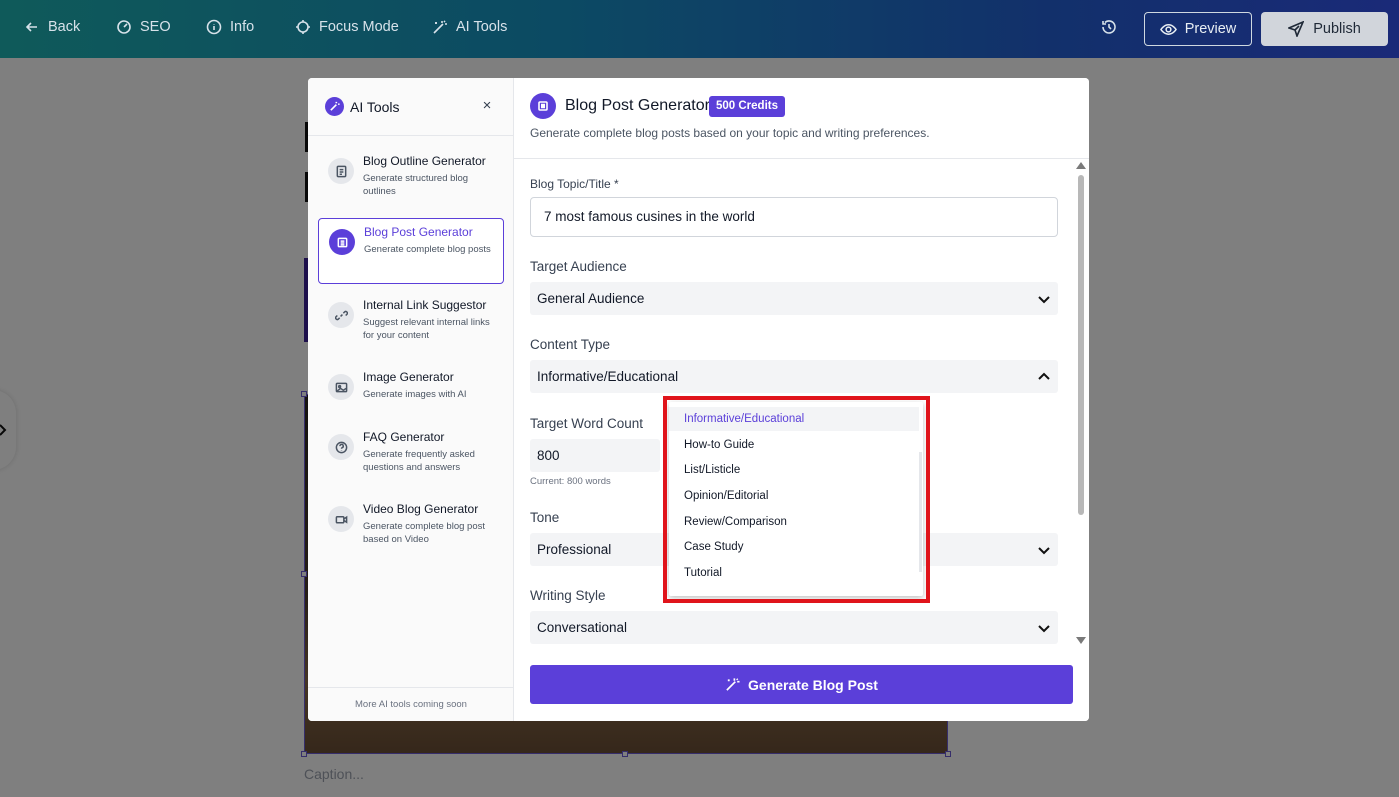 Image resolution: width=1399 pixels, height=797 pixels. I want to click on word-count-input: 800, so click(595, 455).